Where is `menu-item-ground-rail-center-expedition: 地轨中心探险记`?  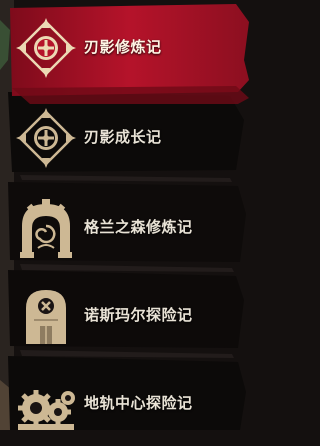
menu-item-ground-rail-center-expedition: 地轨中心探险记 is located at coordinates (124, 404).